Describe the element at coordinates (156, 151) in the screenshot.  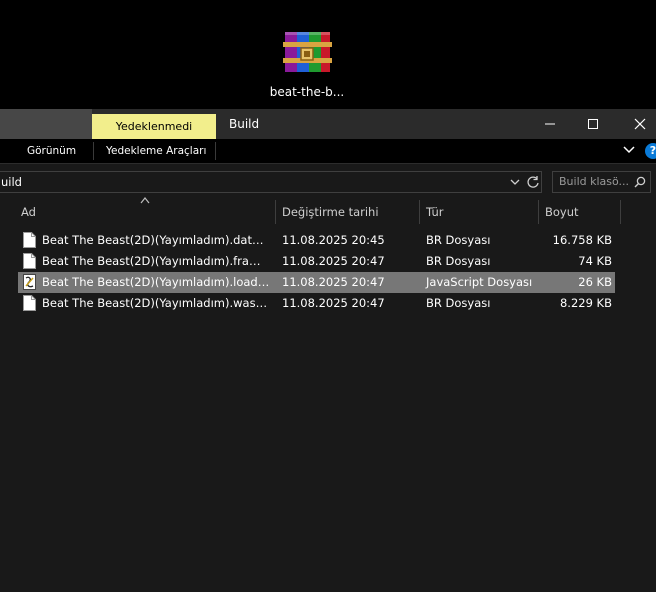
I see `tab-backup-tools: Yedekleme Araçları` at that location.